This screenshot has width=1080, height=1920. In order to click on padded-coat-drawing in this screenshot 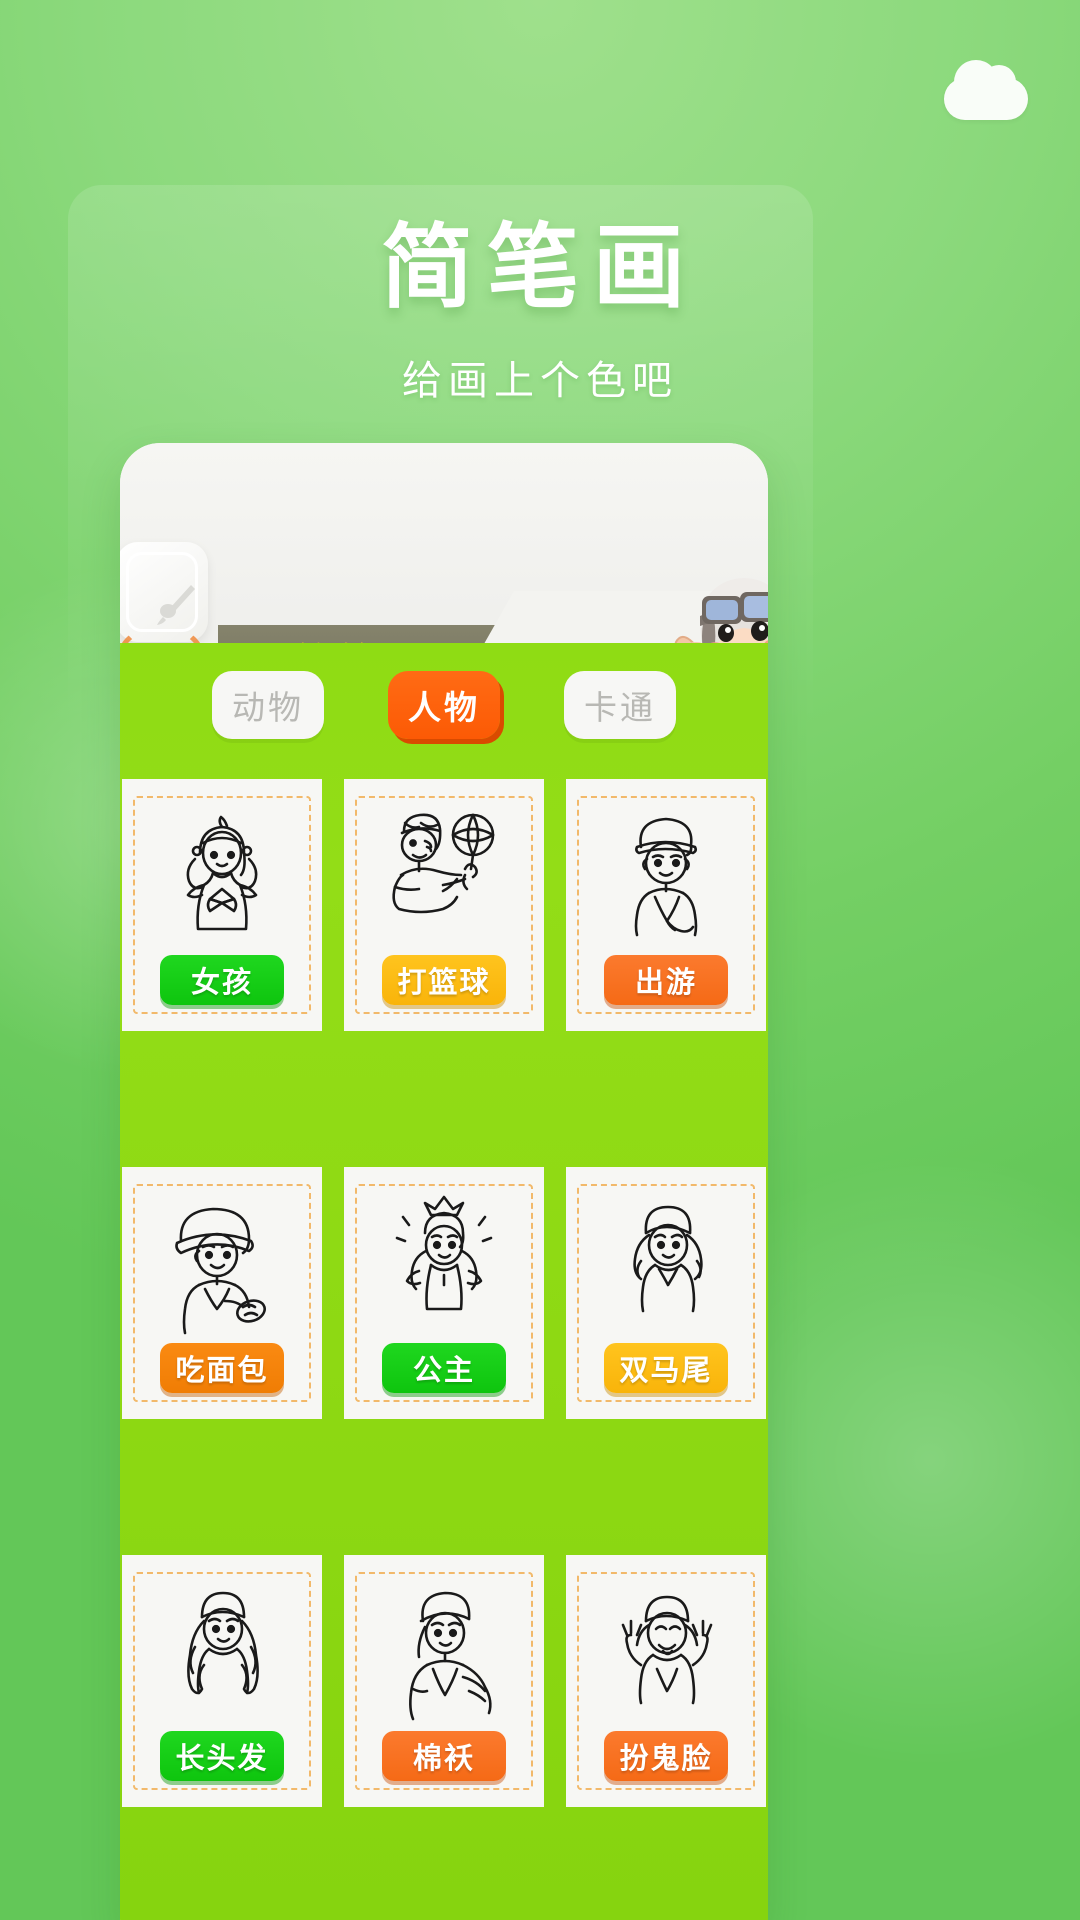, I will do `click(444, 1652)`.